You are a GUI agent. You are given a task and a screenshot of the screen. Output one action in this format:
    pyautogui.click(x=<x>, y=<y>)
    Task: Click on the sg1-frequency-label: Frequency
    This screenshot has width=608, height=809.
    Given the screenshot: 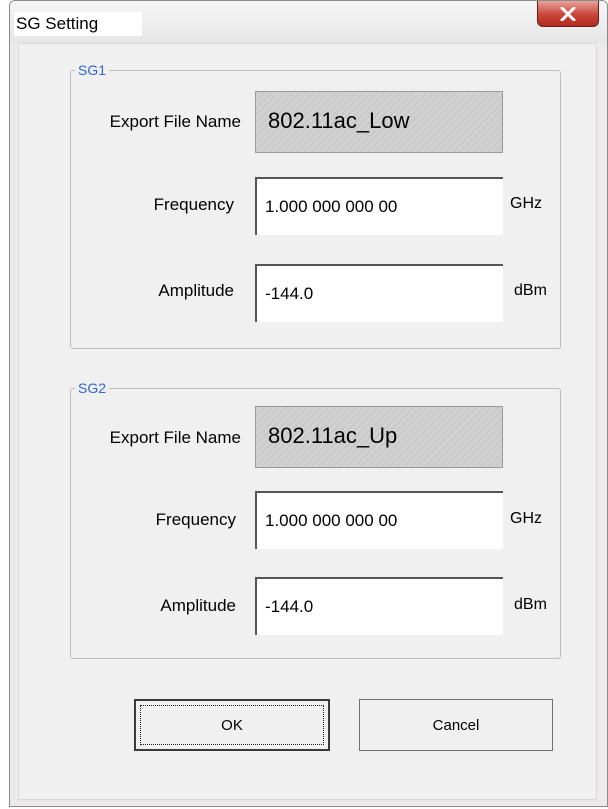 What is the action you would take?
    pyautogui.click(x=193, y=204)
    